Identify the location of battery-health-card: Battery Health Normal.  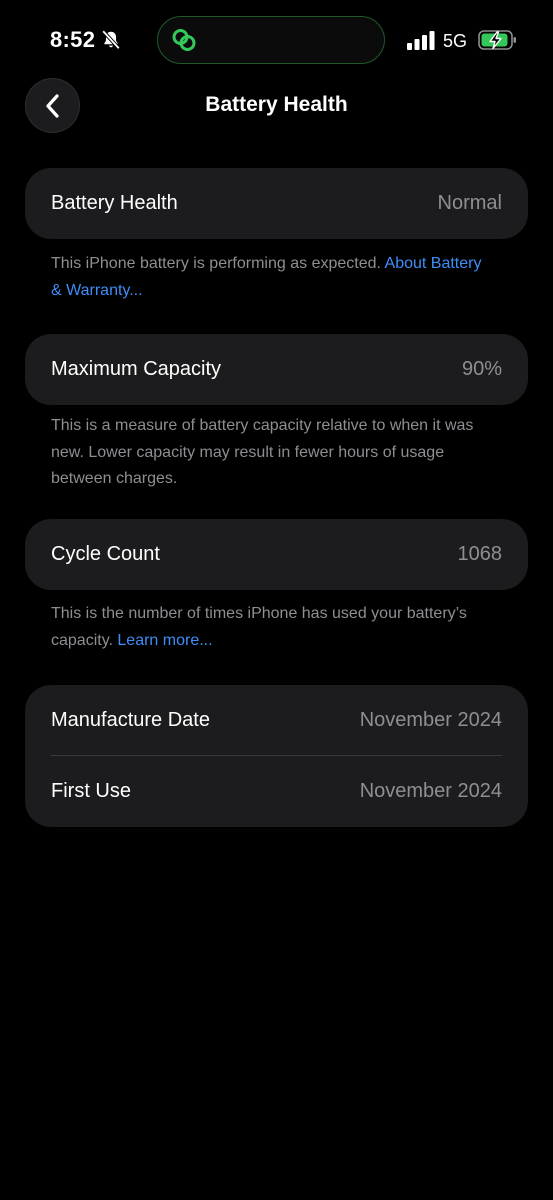
(276, 203).